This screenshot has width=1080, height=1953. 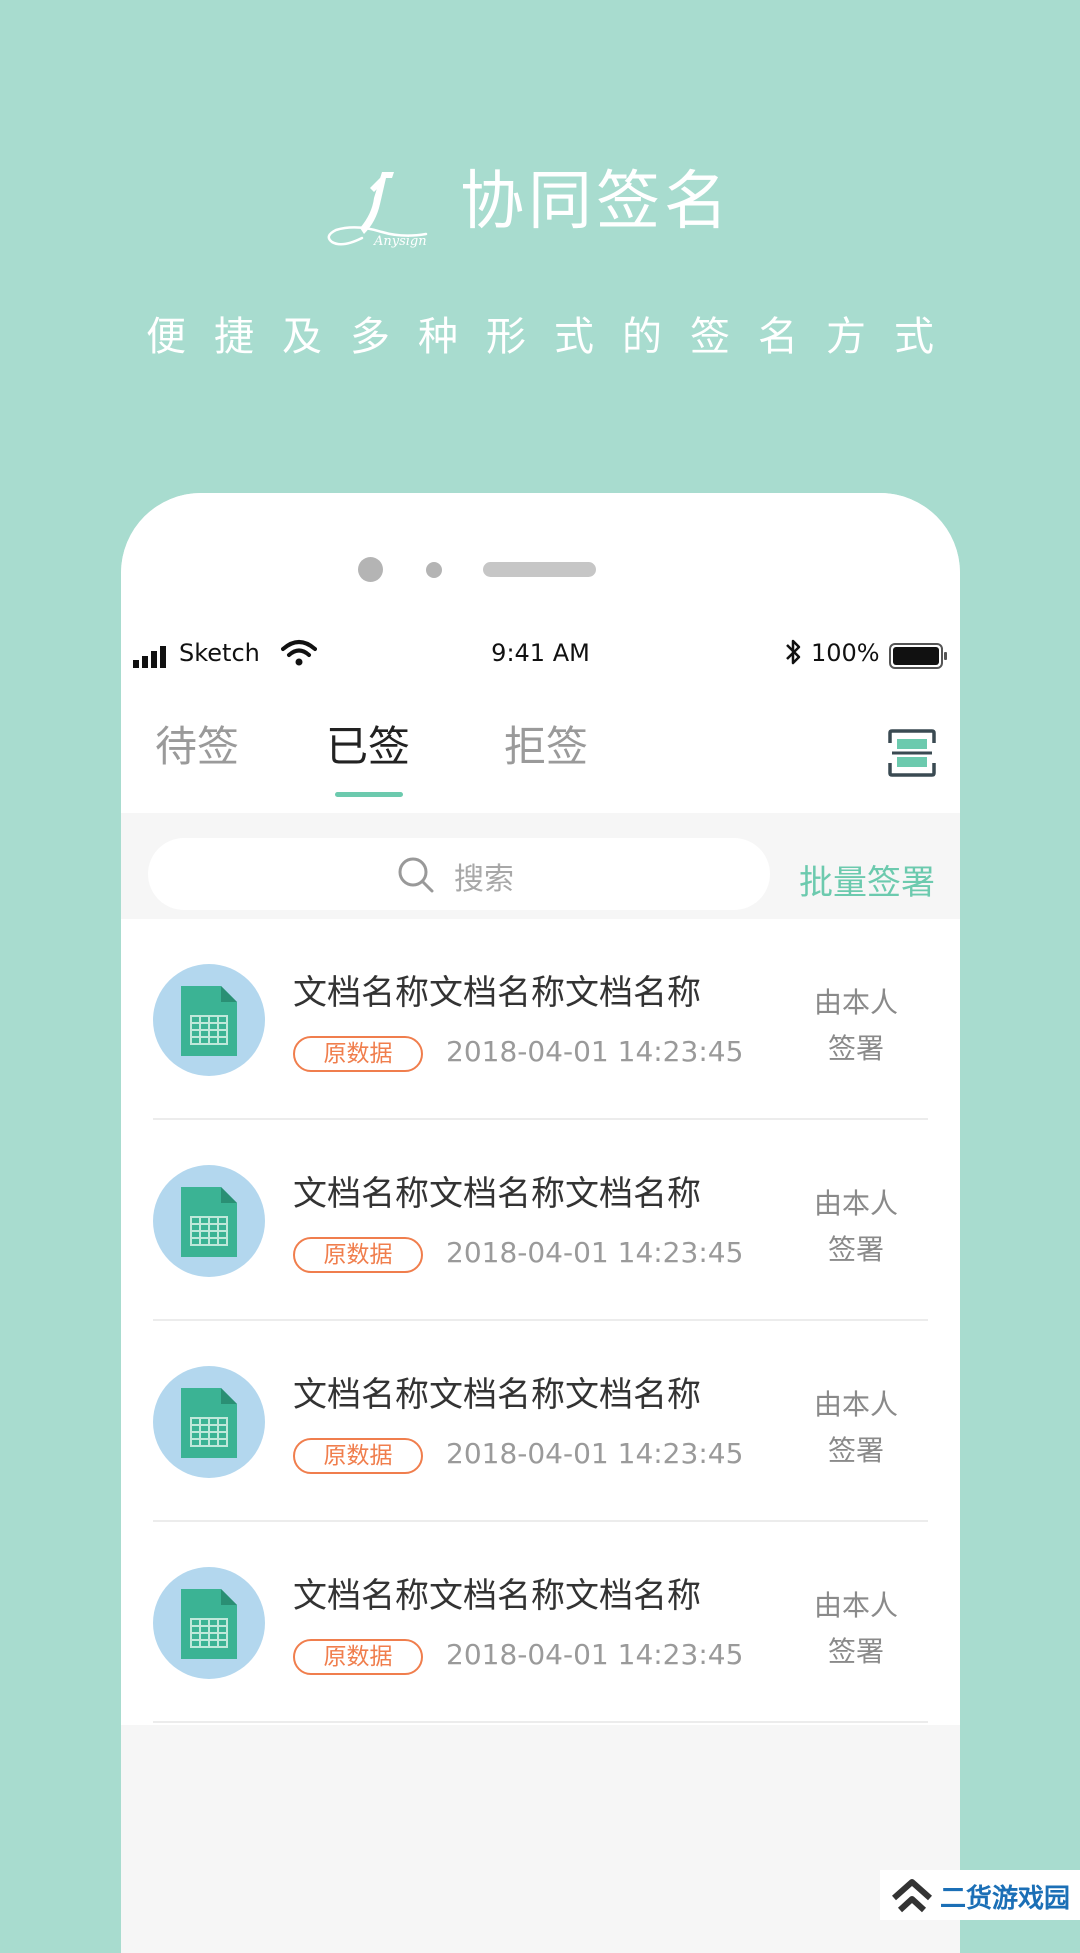 What do you see at coordinates (539, 569) in the screenshot?
I see `speaker-grille` at bounding box center [539, 569].